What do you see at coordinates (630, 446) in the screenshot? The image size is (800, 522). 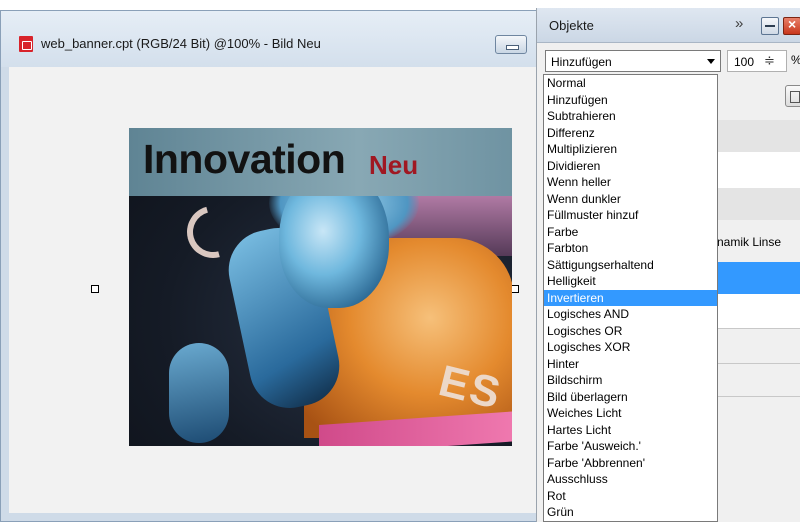 I see `blend-mode-option: Farbe 'Ausweich.'` at bounding box center [630, 446].